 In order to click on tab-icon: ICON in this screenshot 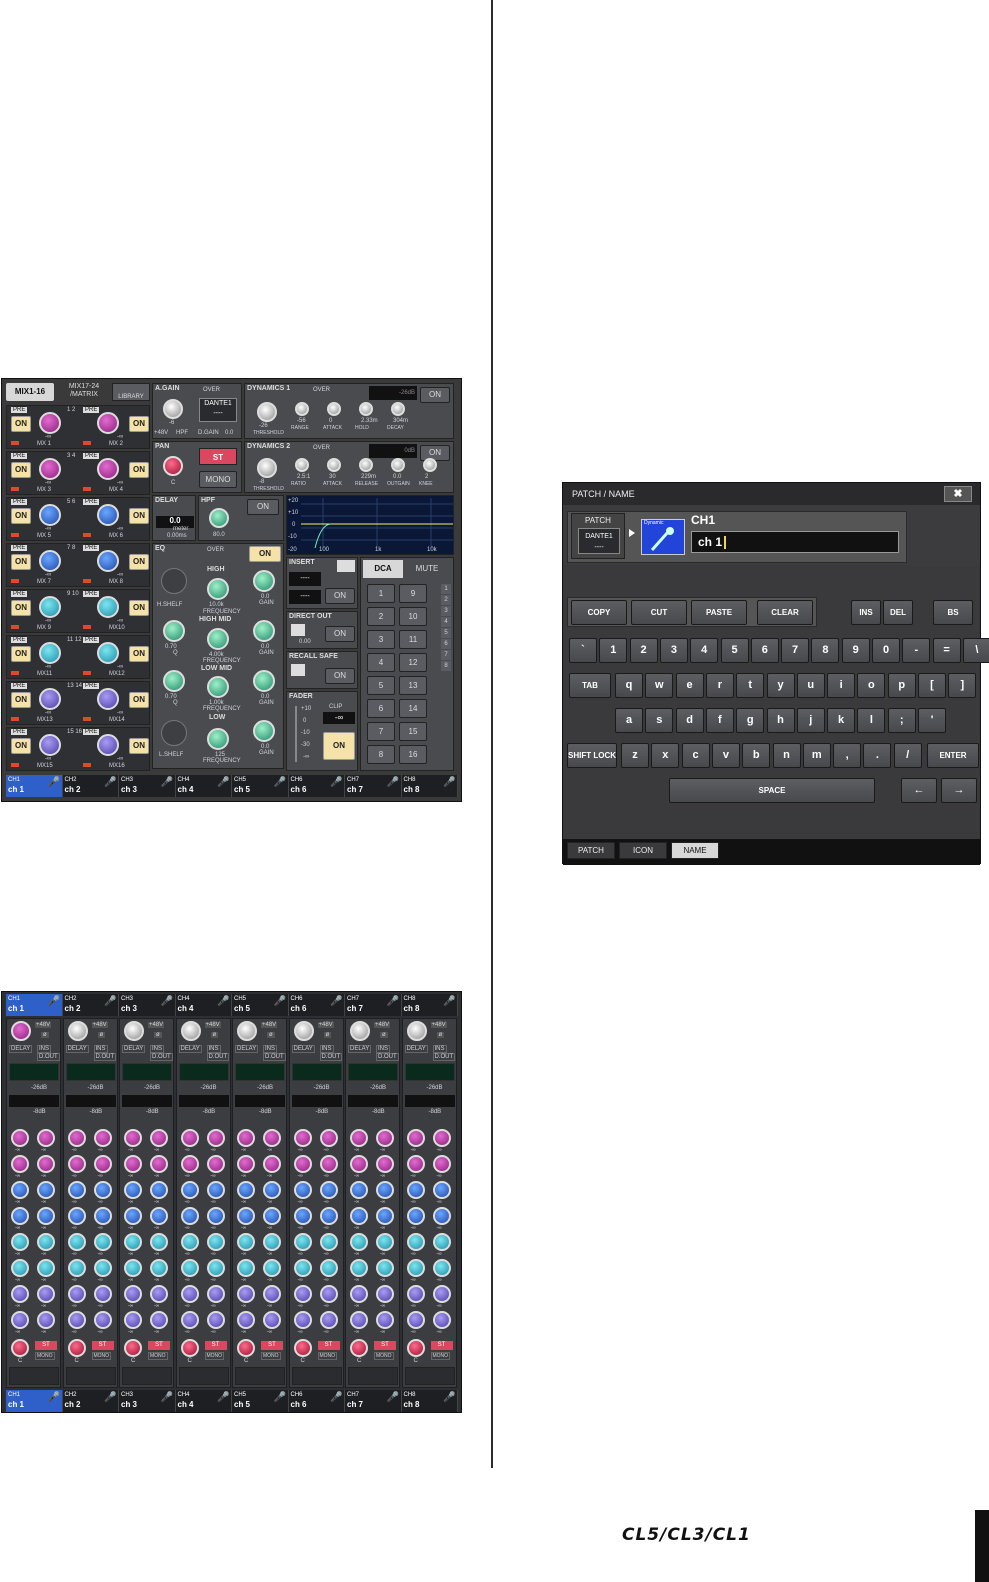, I will do `click(643, 850)`.